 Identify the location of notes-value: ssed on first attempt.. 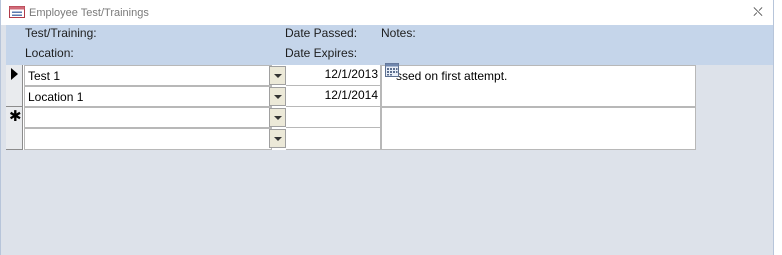
(452, 76).